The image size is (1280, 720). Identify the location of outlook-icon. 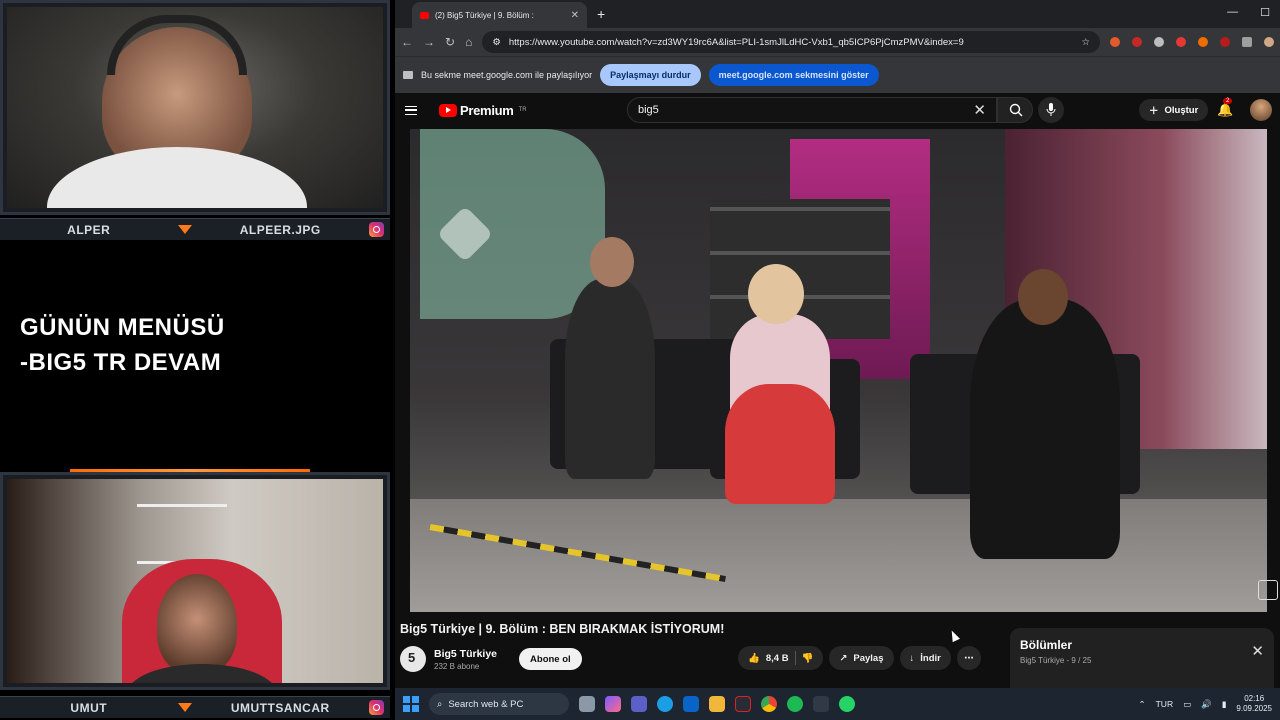
(691, 704).